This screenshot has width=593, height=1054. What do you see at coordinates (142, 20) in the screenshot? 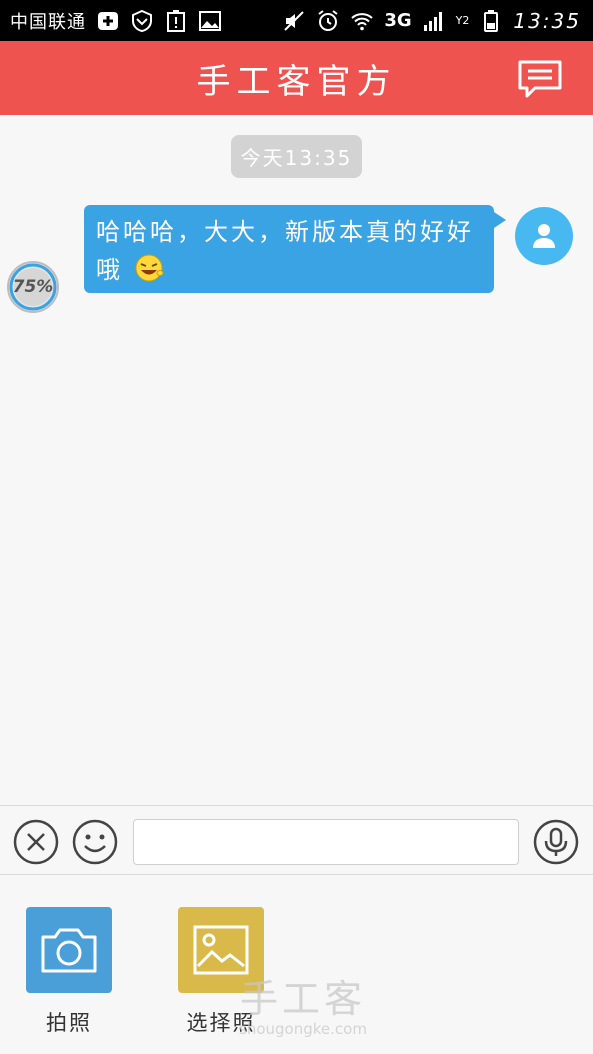
I see `shield-icon` at bounding box center [142, 20].